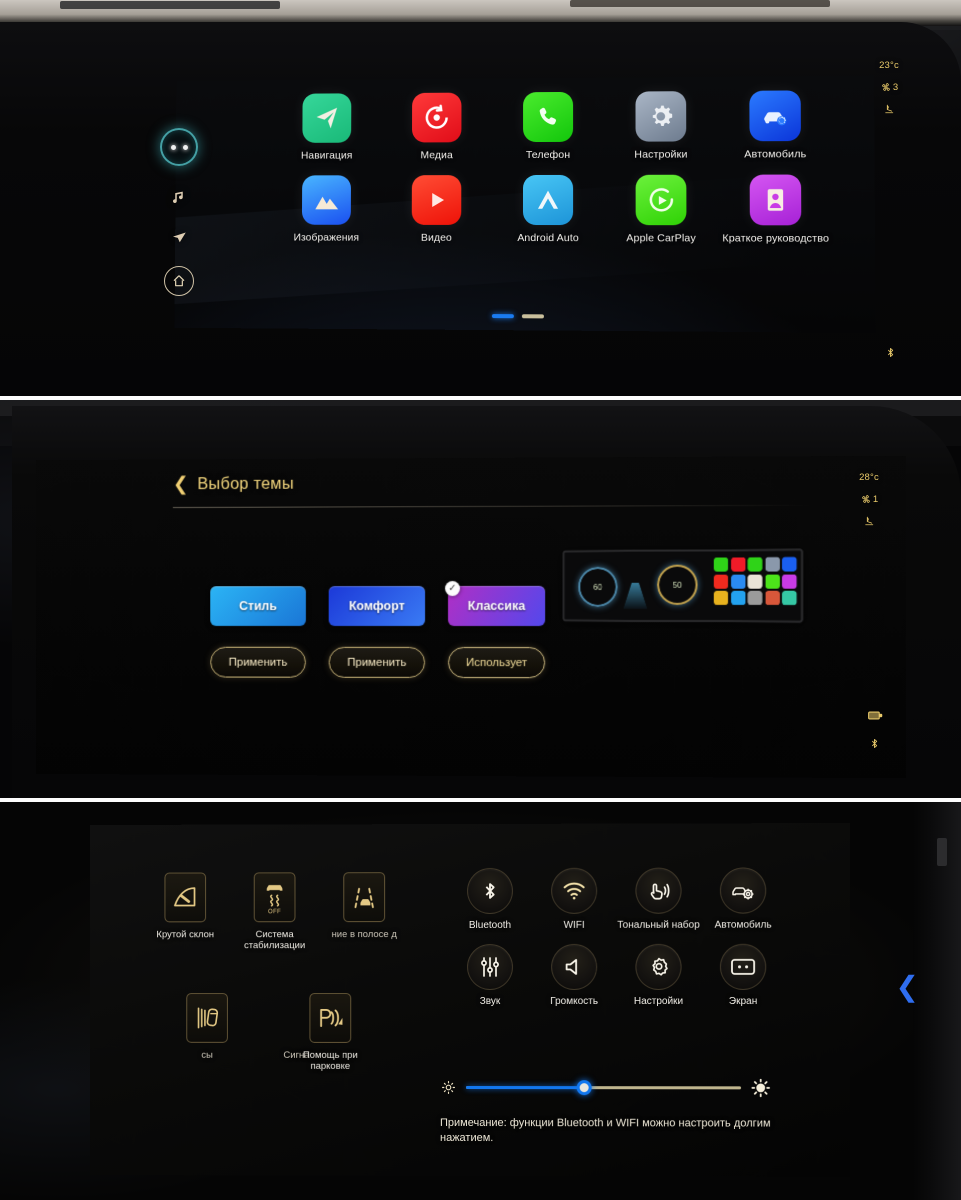 This screenshot has height=1200, width=961. I want to click on lane-keeping-icon, so click(364, 897).